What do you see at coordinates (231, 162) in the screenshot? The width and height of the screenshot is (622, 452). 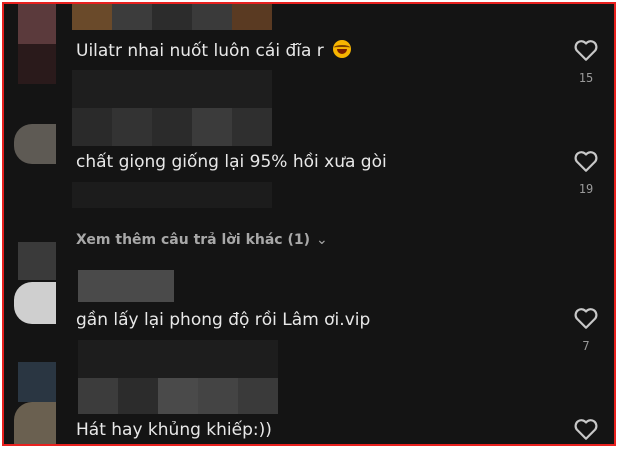 I see `comment-text: chất giọng giống lại 95% hồi xưa gòi` at bounding box center [231, 162].